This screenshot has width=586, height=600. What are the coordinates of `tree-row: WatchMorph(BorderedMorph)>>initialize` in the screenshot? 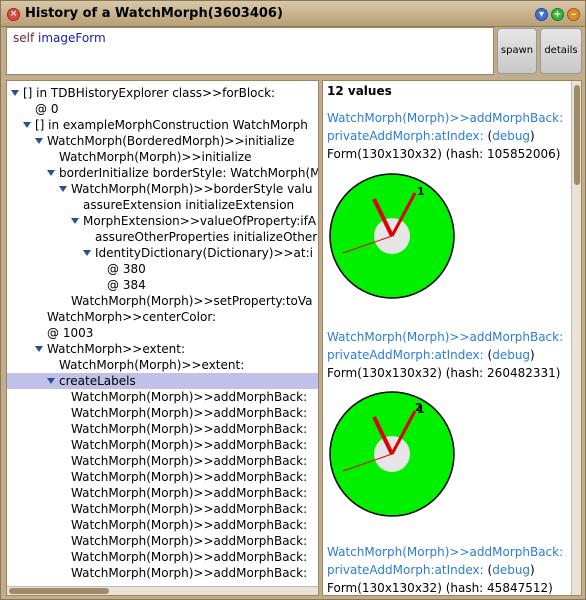 It's located at (162, 141).